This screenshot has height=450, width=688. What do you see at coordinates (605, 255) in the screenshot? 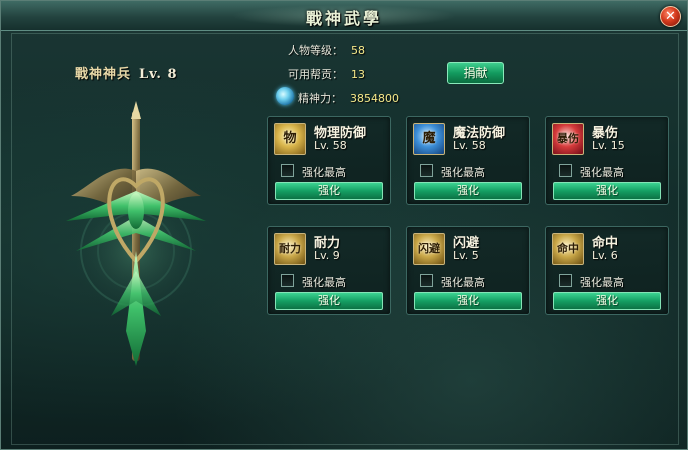
I see `skill-level: Lv. 6` at bounding box center [605, 255].